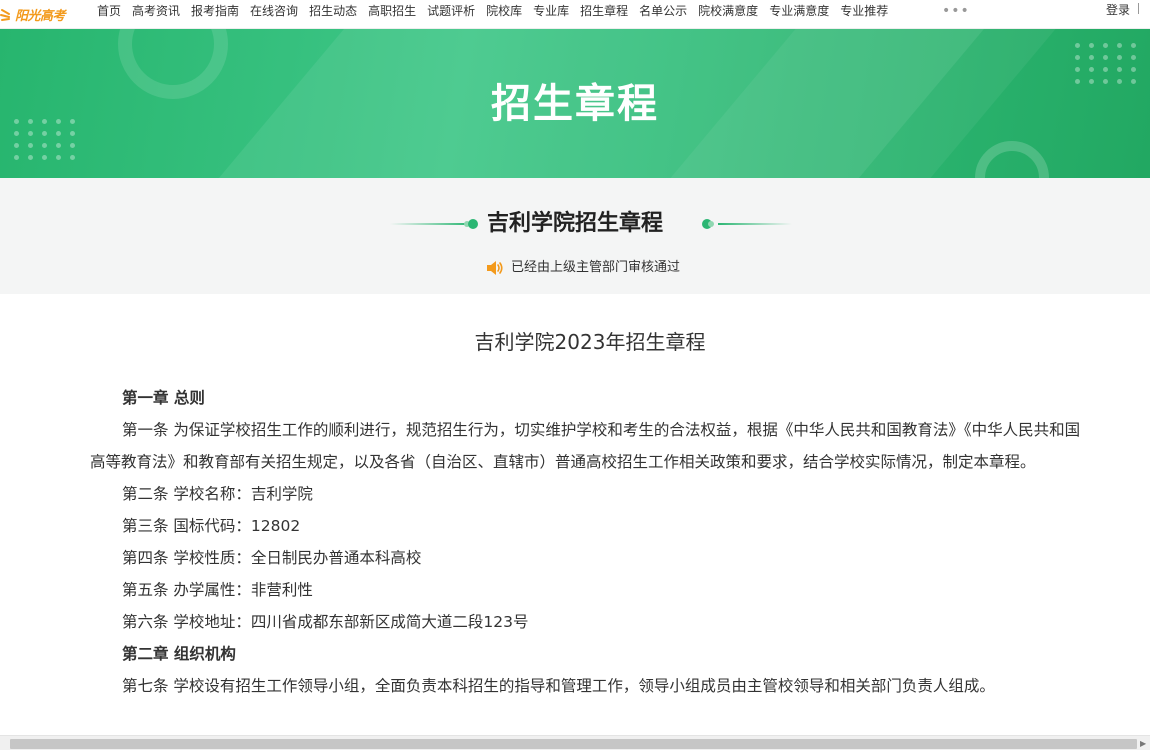  Describe the element at coordinates (504, 11) in the screenshot. I see `nav-item: 院校库` at that location.